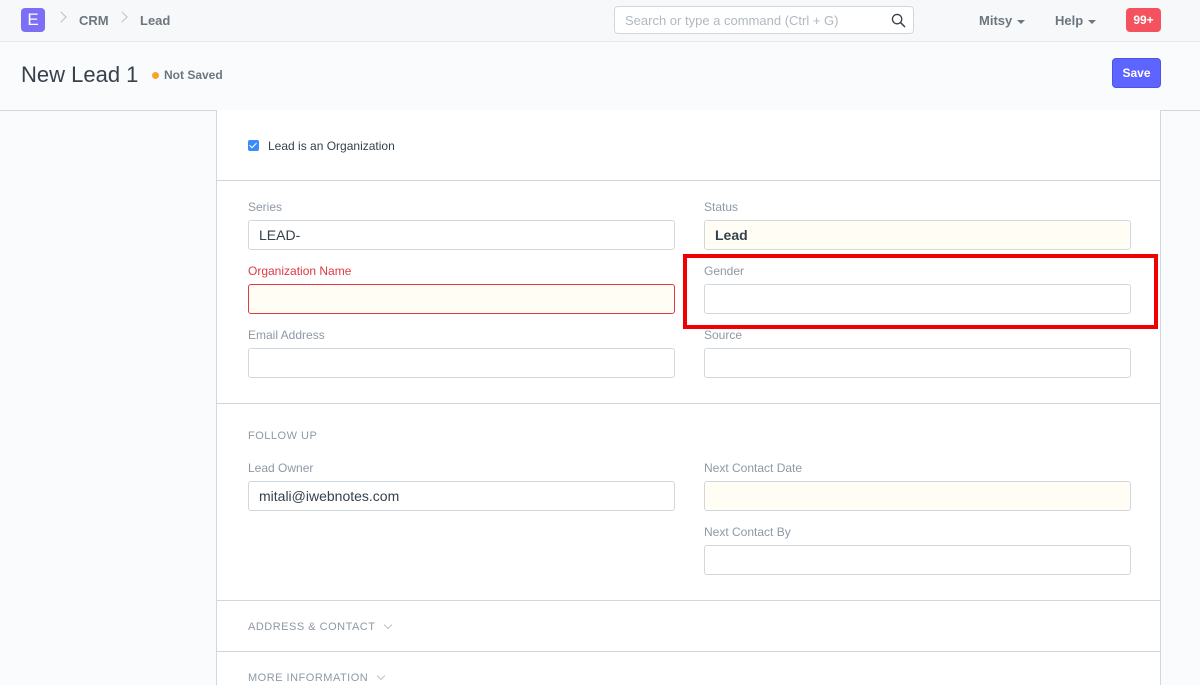 This screenshot has height=685, width=1200. What do you see at coordinates (1069, 20) in the screenshot?
I see `help-menu-label: Help` at bounding box center [1069, 20].